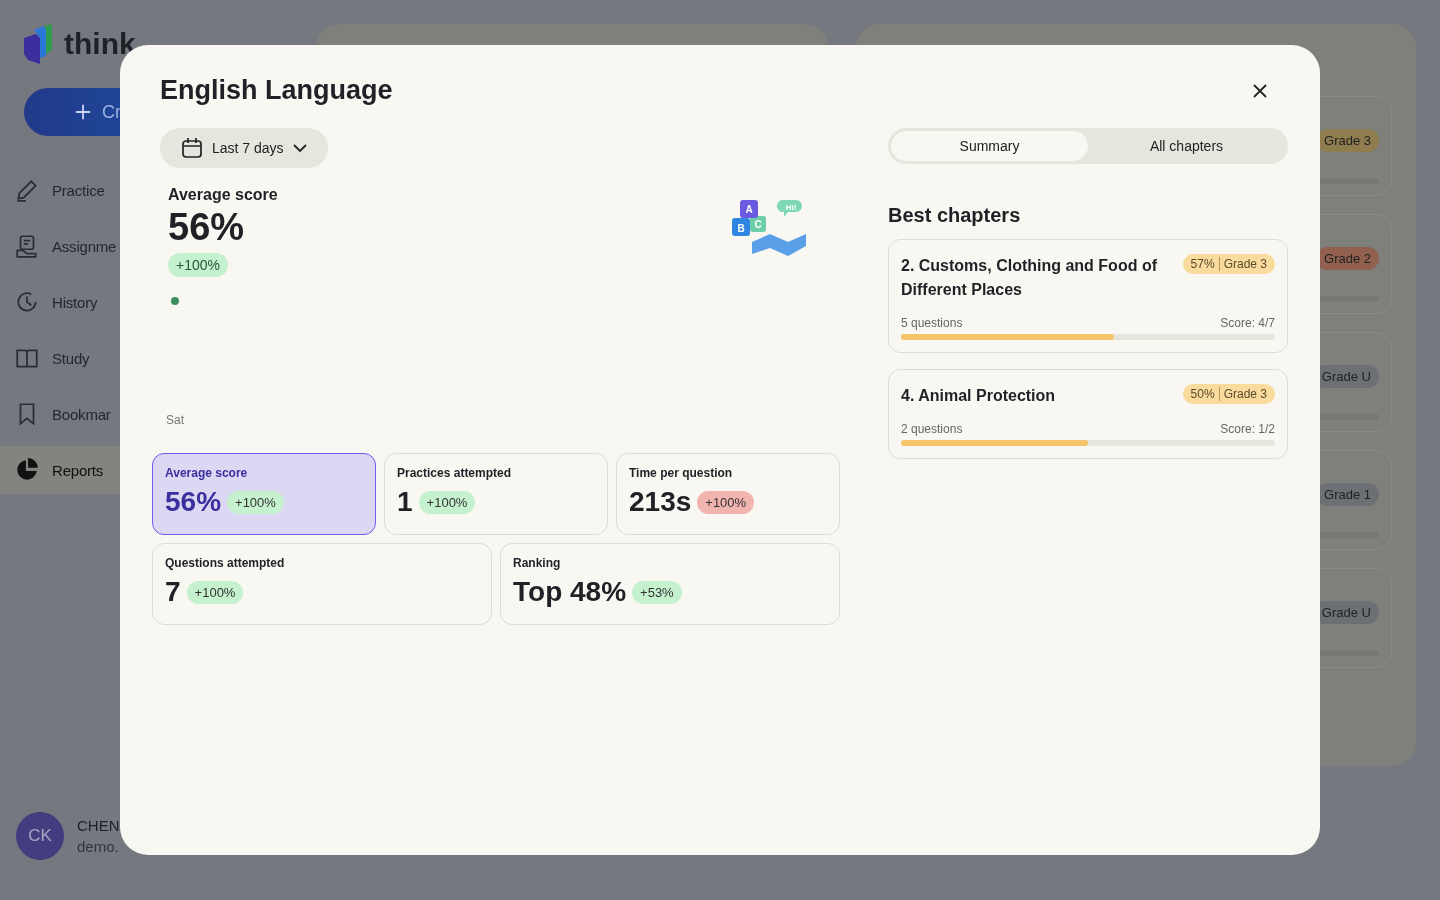 The image size is (1440, 900). What do you see at coordinates (681, 473) in the screenshot?
I see `stat-label: Time per question` at bounding box center [681, 473].